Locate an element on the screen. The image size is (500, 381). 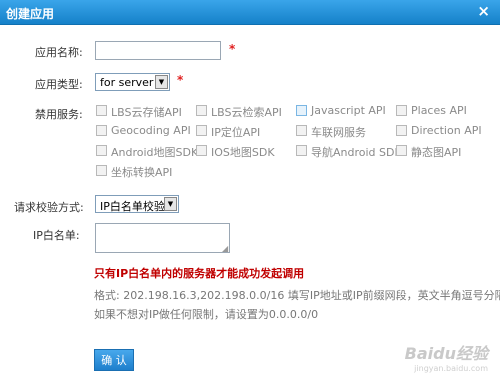
verify-method-select: IP白名单校验 ▼ is located at coordinates (137, 204).